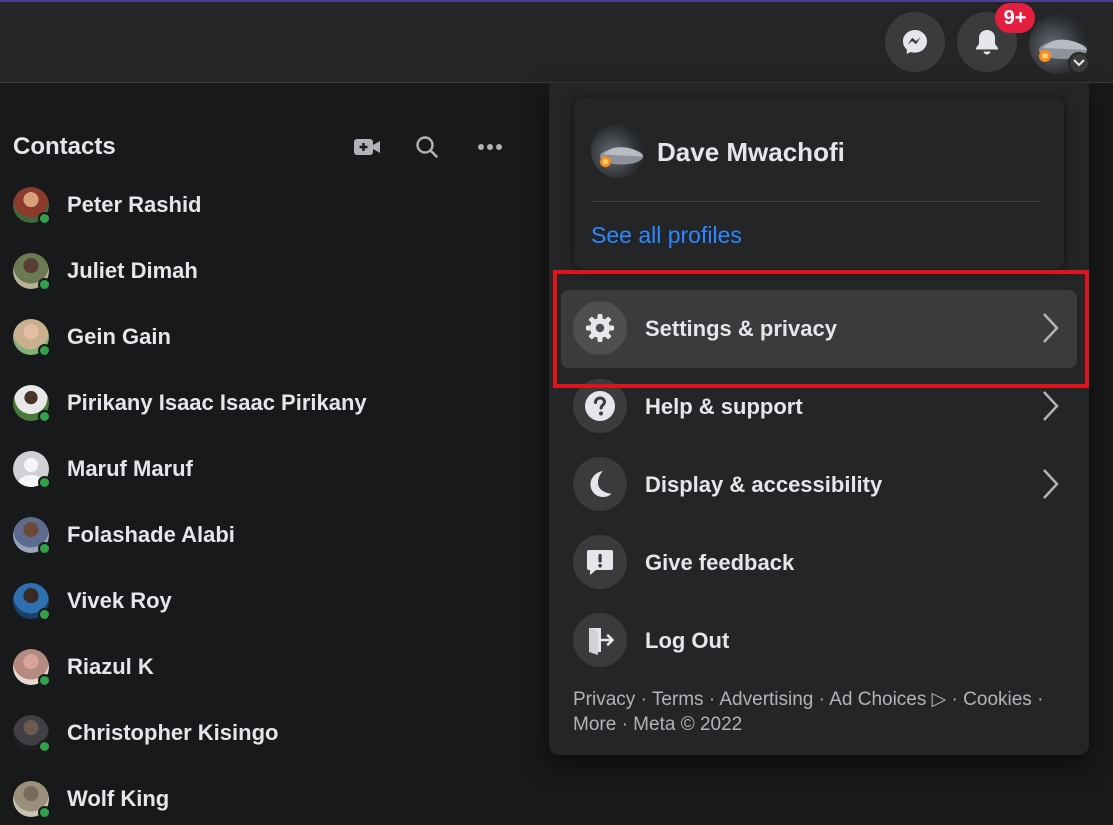 This screenshot has width=1113, height=825. I want to click on menu-item-label: Display & accessibility, so click(764, 484).